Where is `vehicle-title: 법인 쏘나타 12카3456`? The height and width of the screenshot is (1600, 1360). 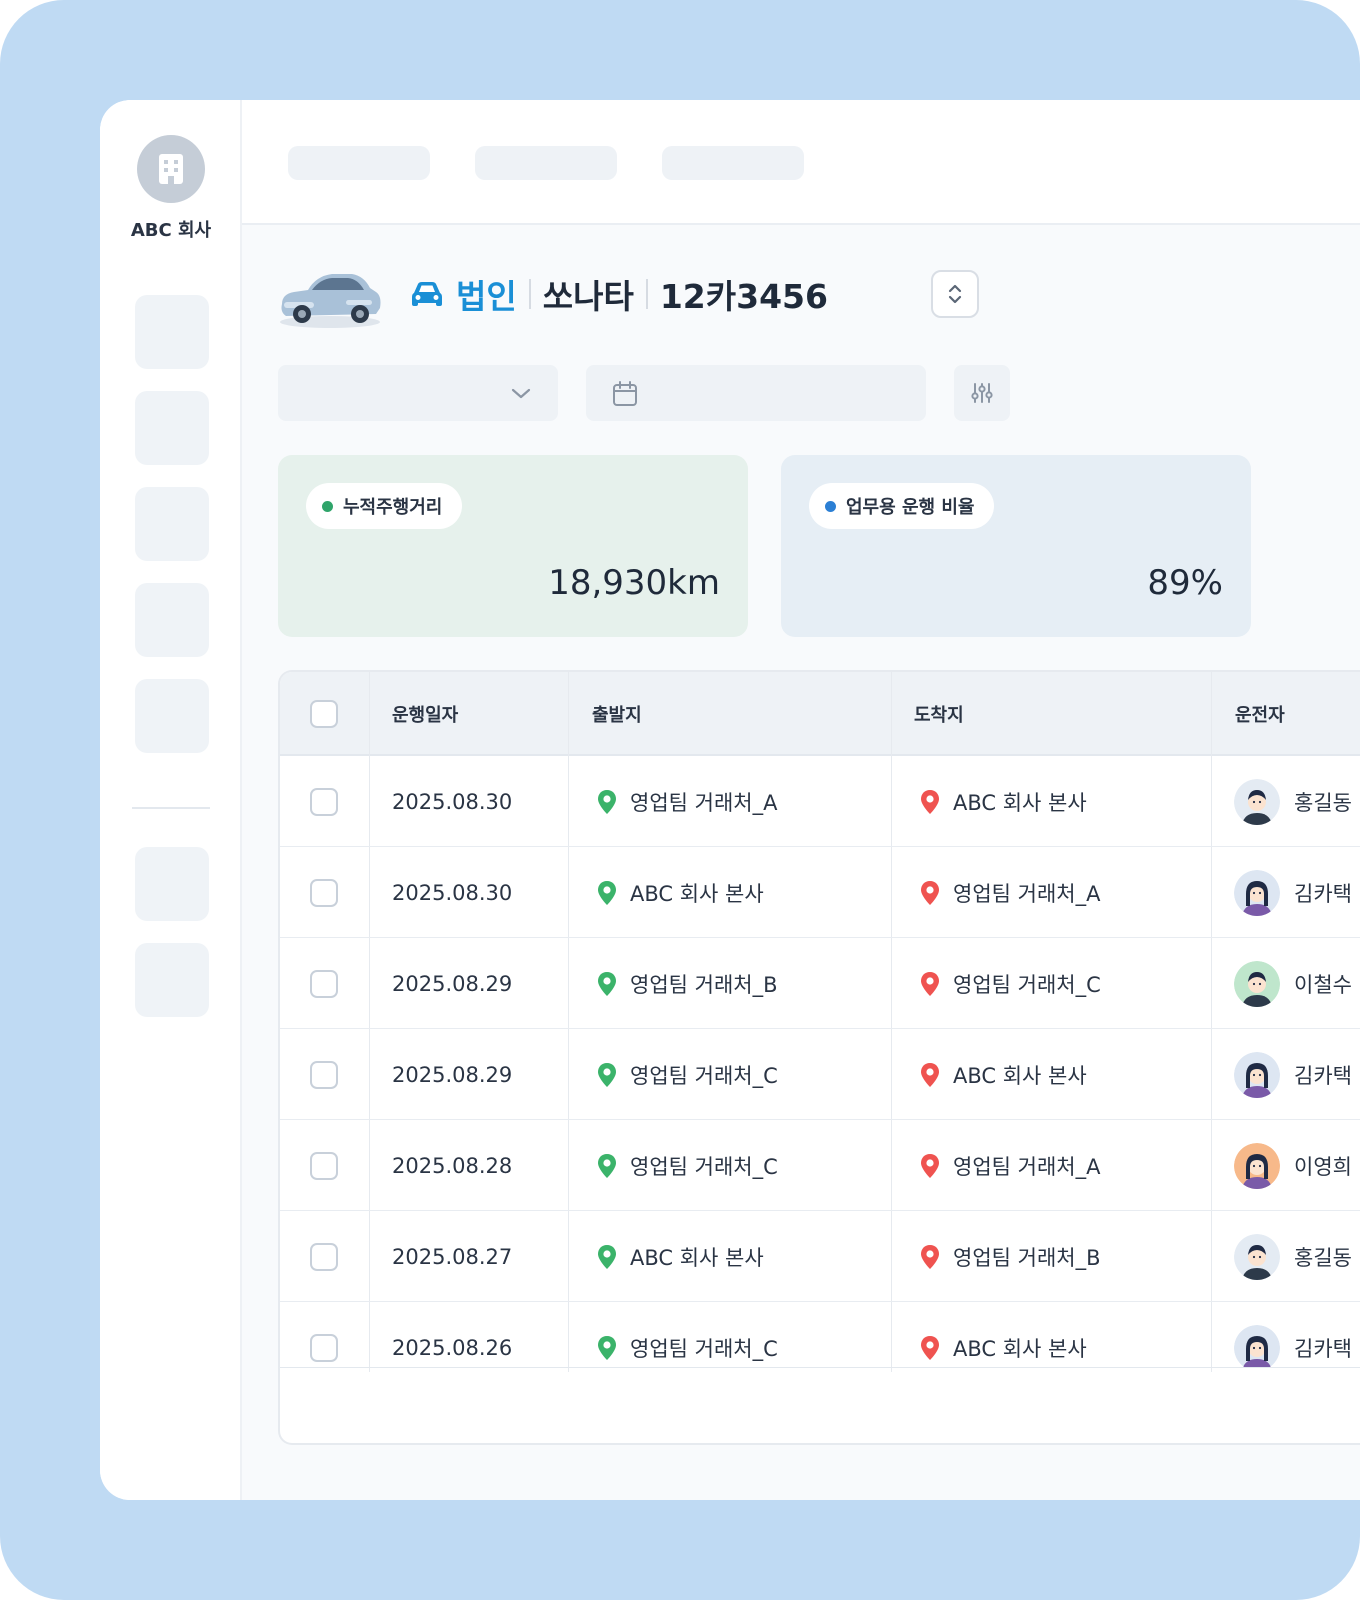
vehicle-title: 법인 쏘나타 12카3456 is located at coordinates (619, 294).